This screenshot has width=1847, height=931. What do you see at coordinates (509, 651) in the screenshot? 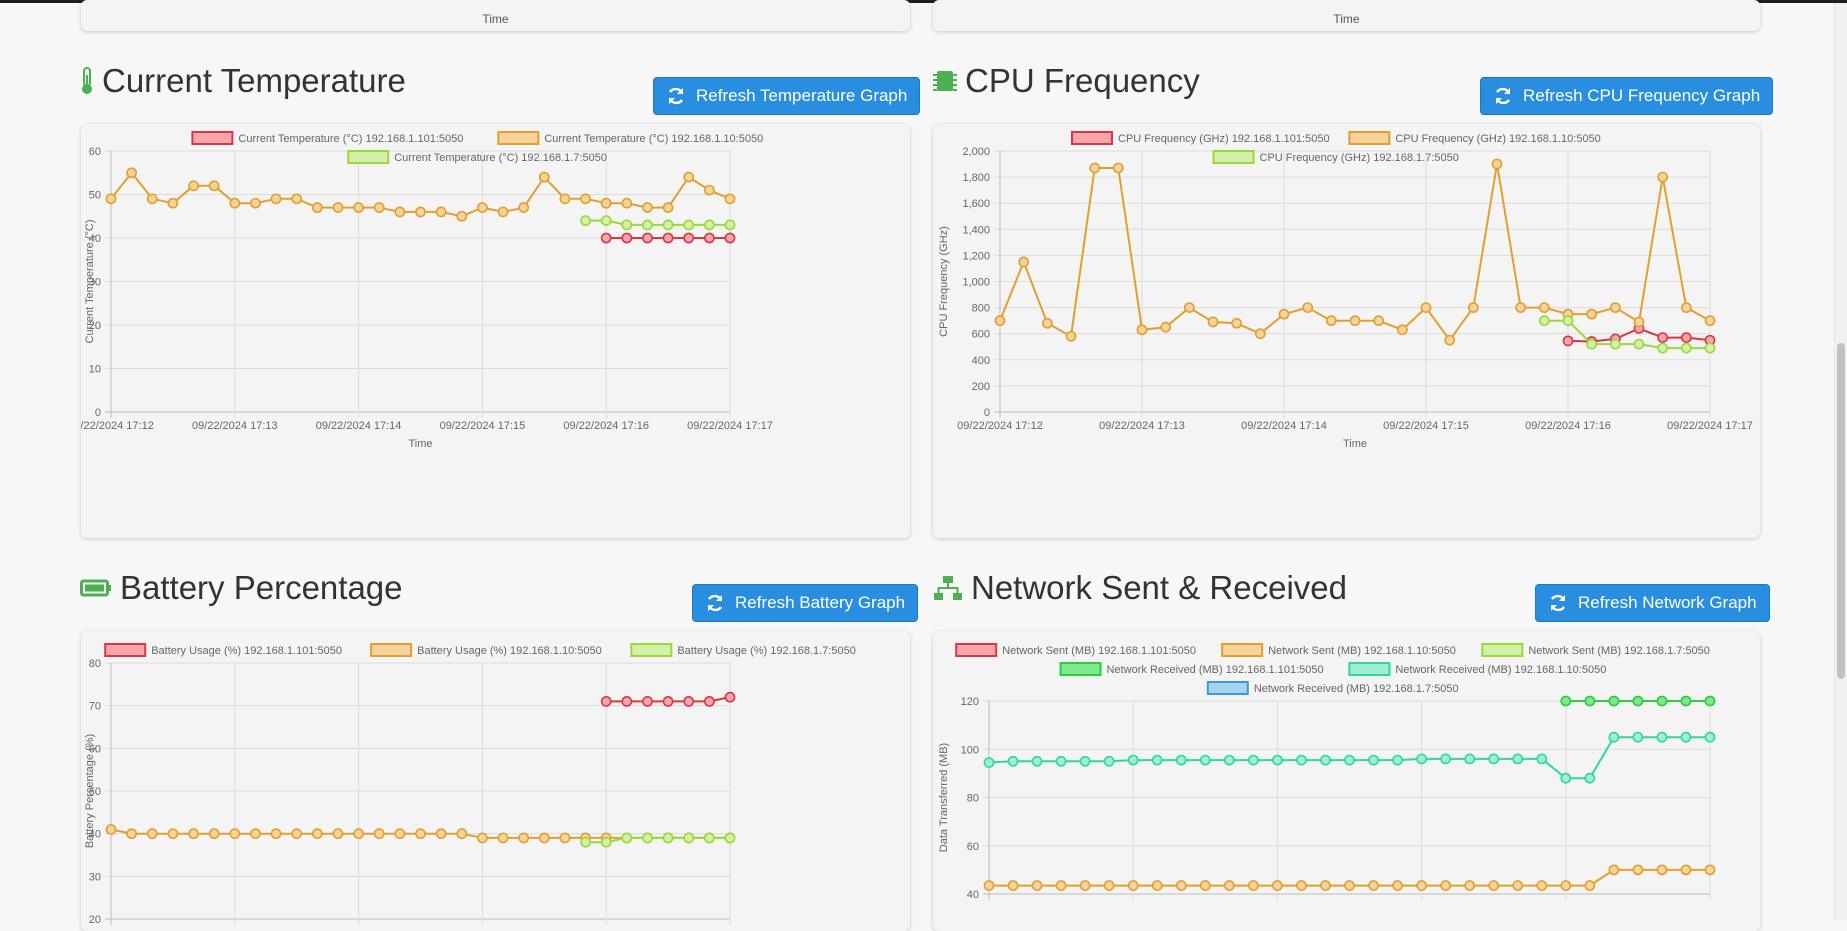
I see `legend-label: Battery Usage (%) 192.168.1.10:5050` at bounding box center [509, 651].